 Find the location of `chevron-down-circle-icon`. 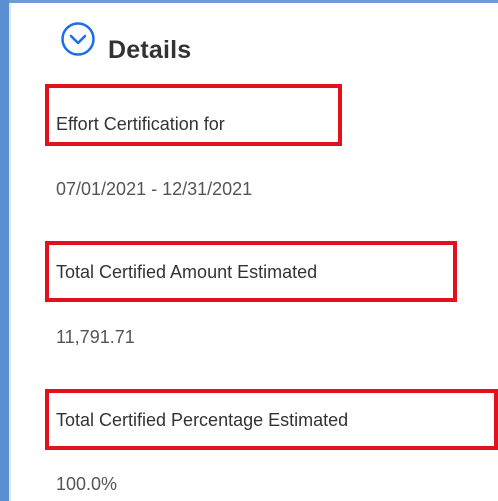

chevron-down-circle-icon is located at coordinates (78, 39).